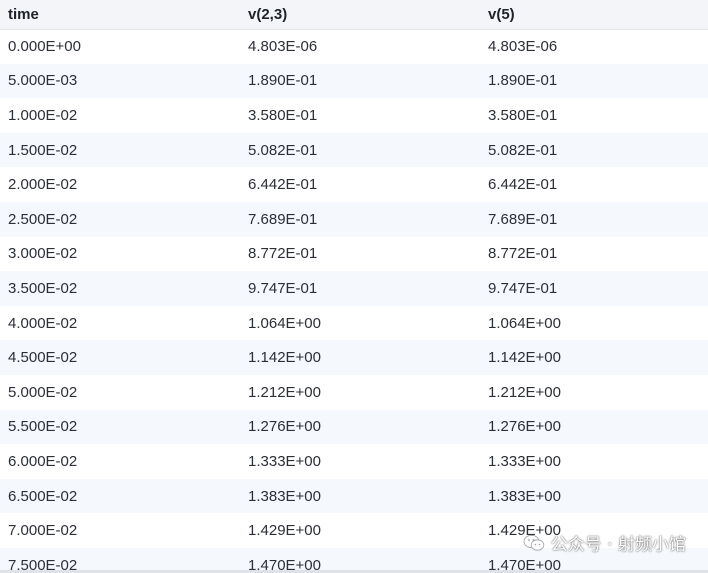 The width and height of the screenshot is (708, 573). What do you see at coordinates (284, 461) in the screenshot?
I see `cell-v23: 1.333E+00` at bounding box center [284, 461].